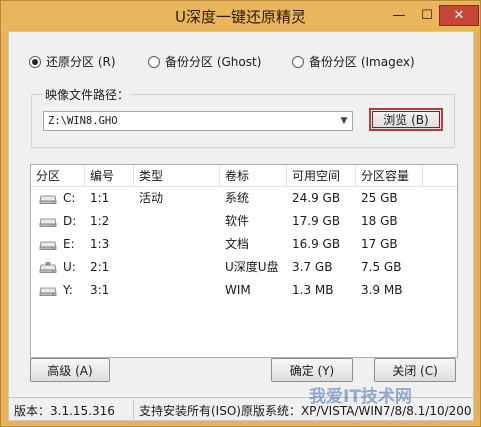 Image resolution: width=481 pixels, height=427 pixels. Describe the element at coordinates (100, 267) in the screenshot. I see `cell-number: 2:1` at that location.